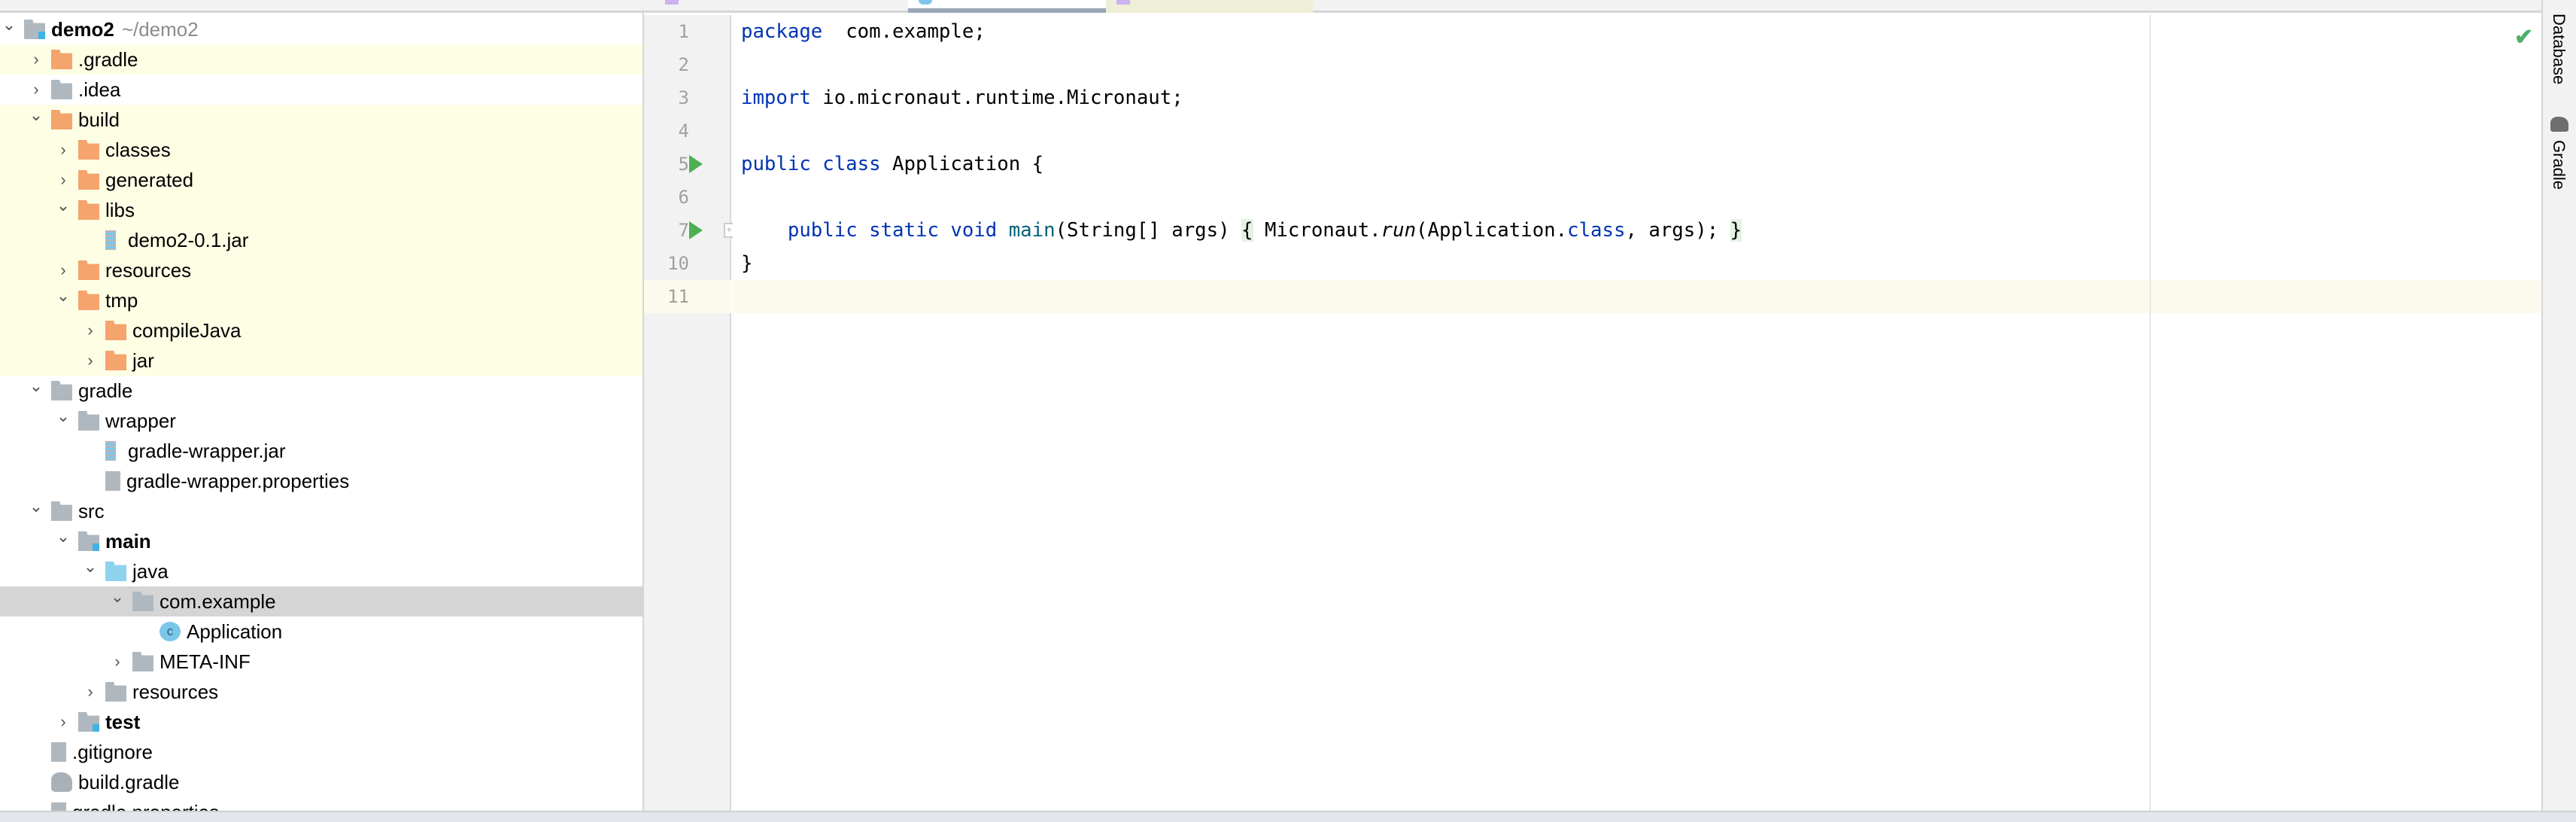 The width and height of the screenshot is (2576, 822). What do you see at coordinates (115, 692) in the screenshot?
I see `resources-folder-icon` at bounding box center [115, 692].